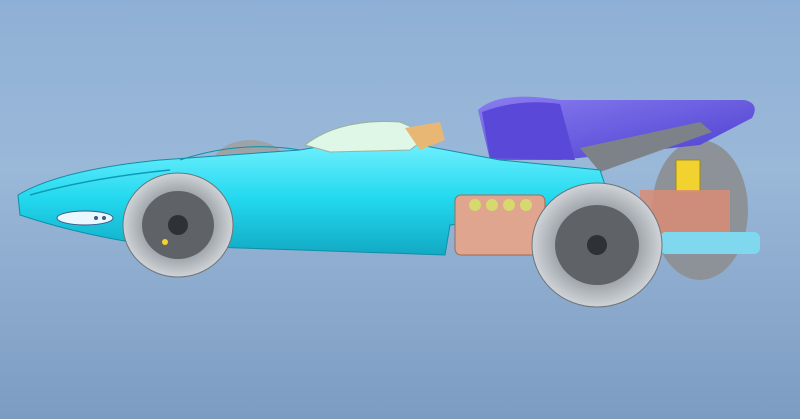 The image size is (800, 419). What do you see at coordinates (374, 137) in the screenshot?
I see `cockpit` at bounding box center [374, 137].